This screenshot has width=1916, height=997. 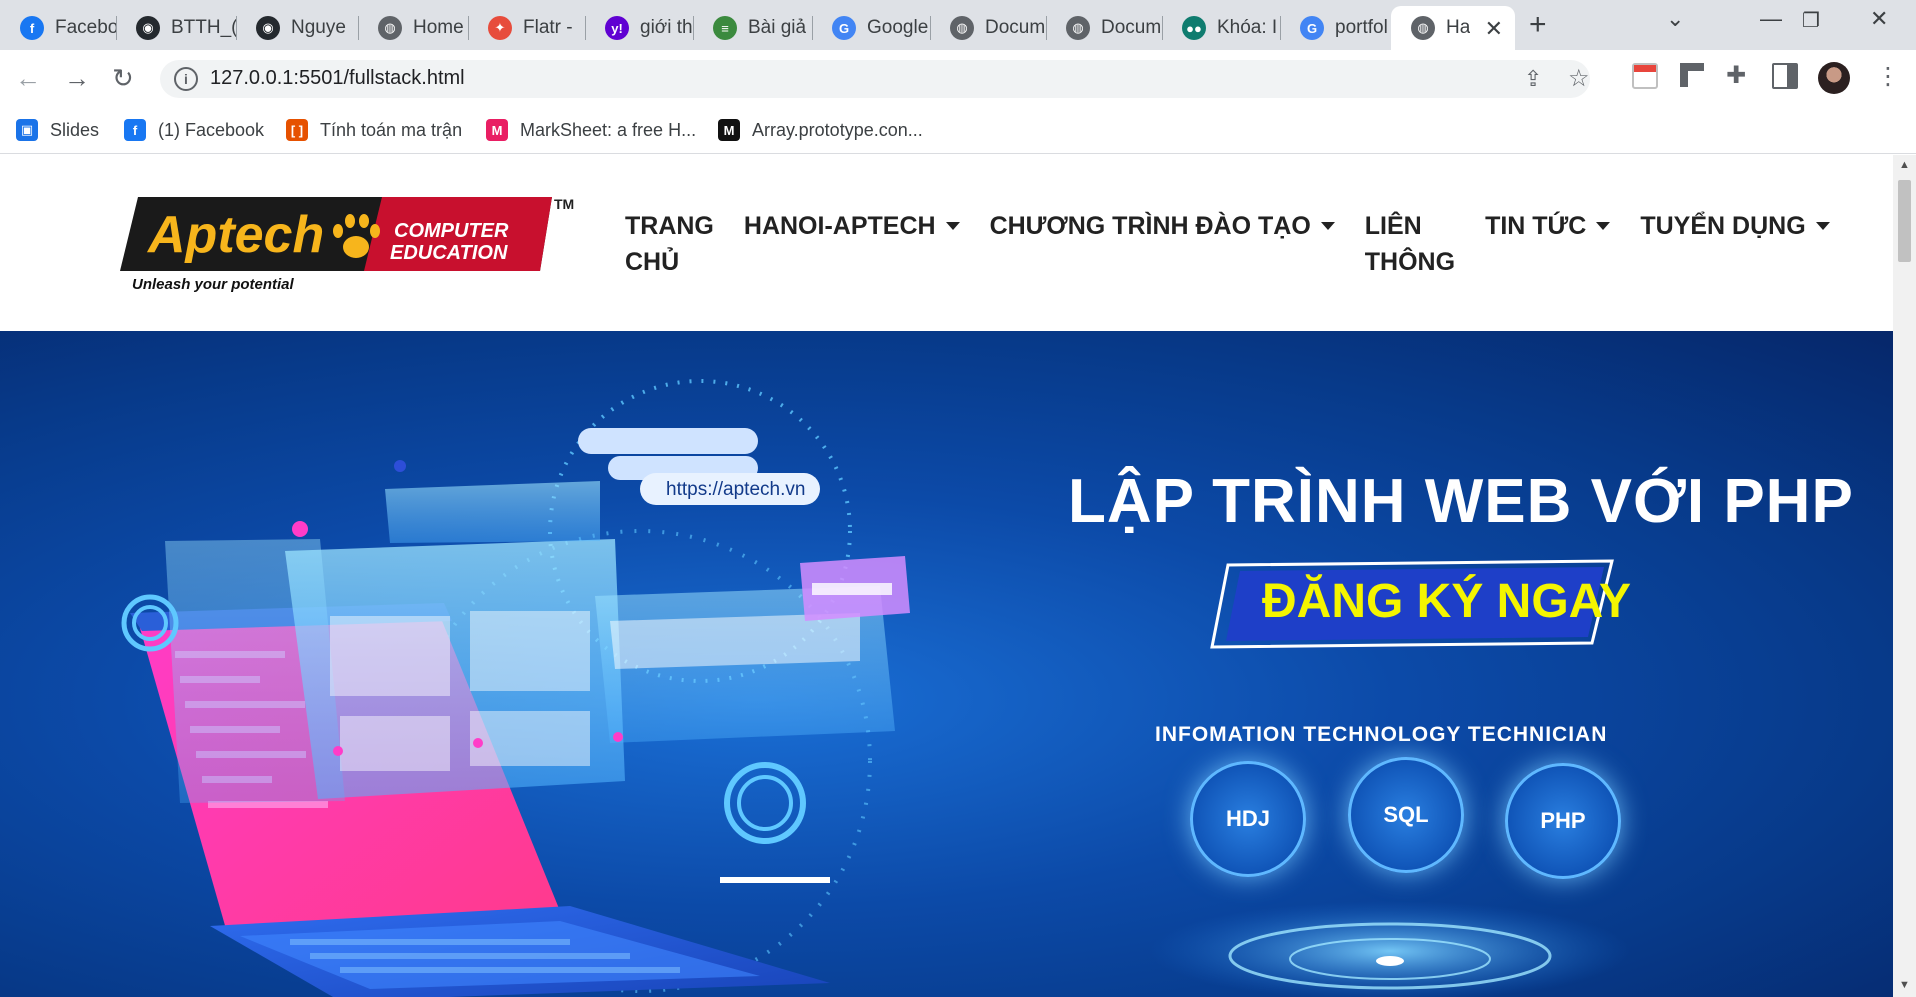 What do you see at coordinates (203, 27) in the screenshot?
I see `tab-label: BTTH_(` at bounding box center [203, 27].